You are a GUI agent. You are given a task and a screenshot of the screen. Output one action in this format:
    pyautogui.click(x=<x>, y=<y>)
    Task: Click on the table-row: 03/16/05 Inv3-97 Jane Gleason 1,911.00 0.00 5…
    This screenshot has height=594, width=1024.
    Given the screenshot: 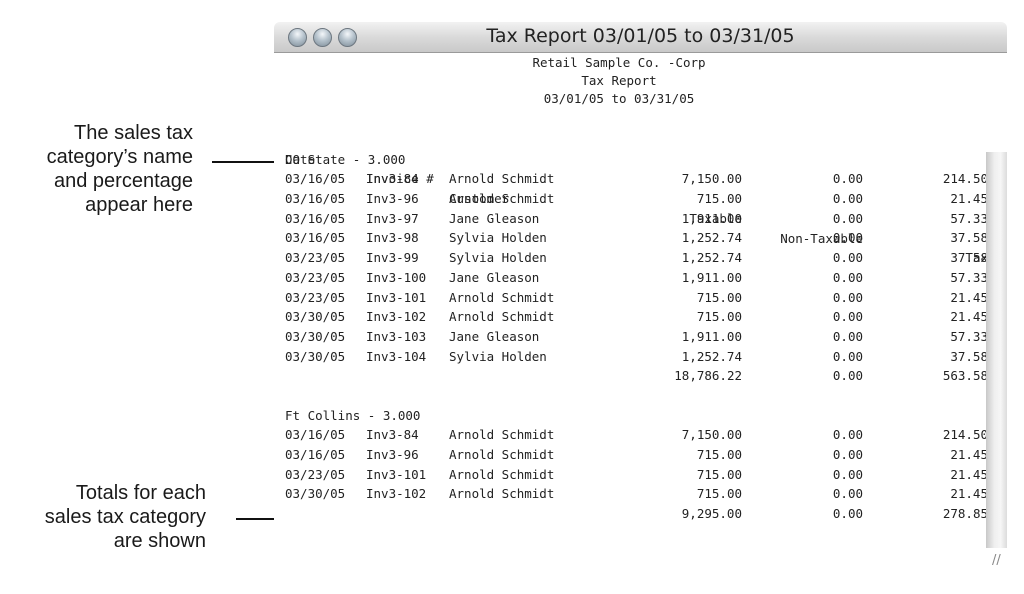 What is the action you would take?
    pyautogui.click(x=631, y=219)
    